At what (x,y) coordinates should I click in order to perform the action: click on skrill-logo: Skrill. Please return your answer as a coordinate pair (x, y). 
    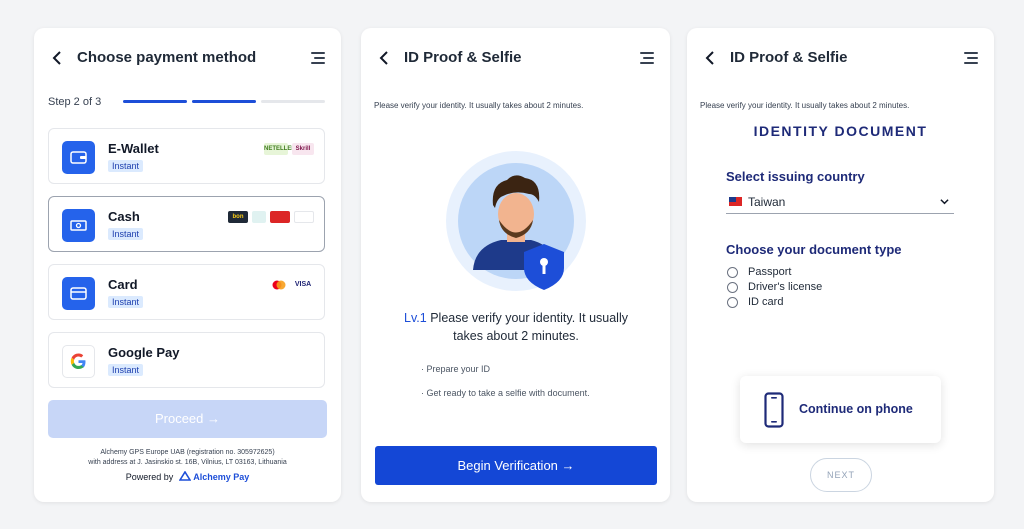
    Looking at the image, I should click on (303, 149).